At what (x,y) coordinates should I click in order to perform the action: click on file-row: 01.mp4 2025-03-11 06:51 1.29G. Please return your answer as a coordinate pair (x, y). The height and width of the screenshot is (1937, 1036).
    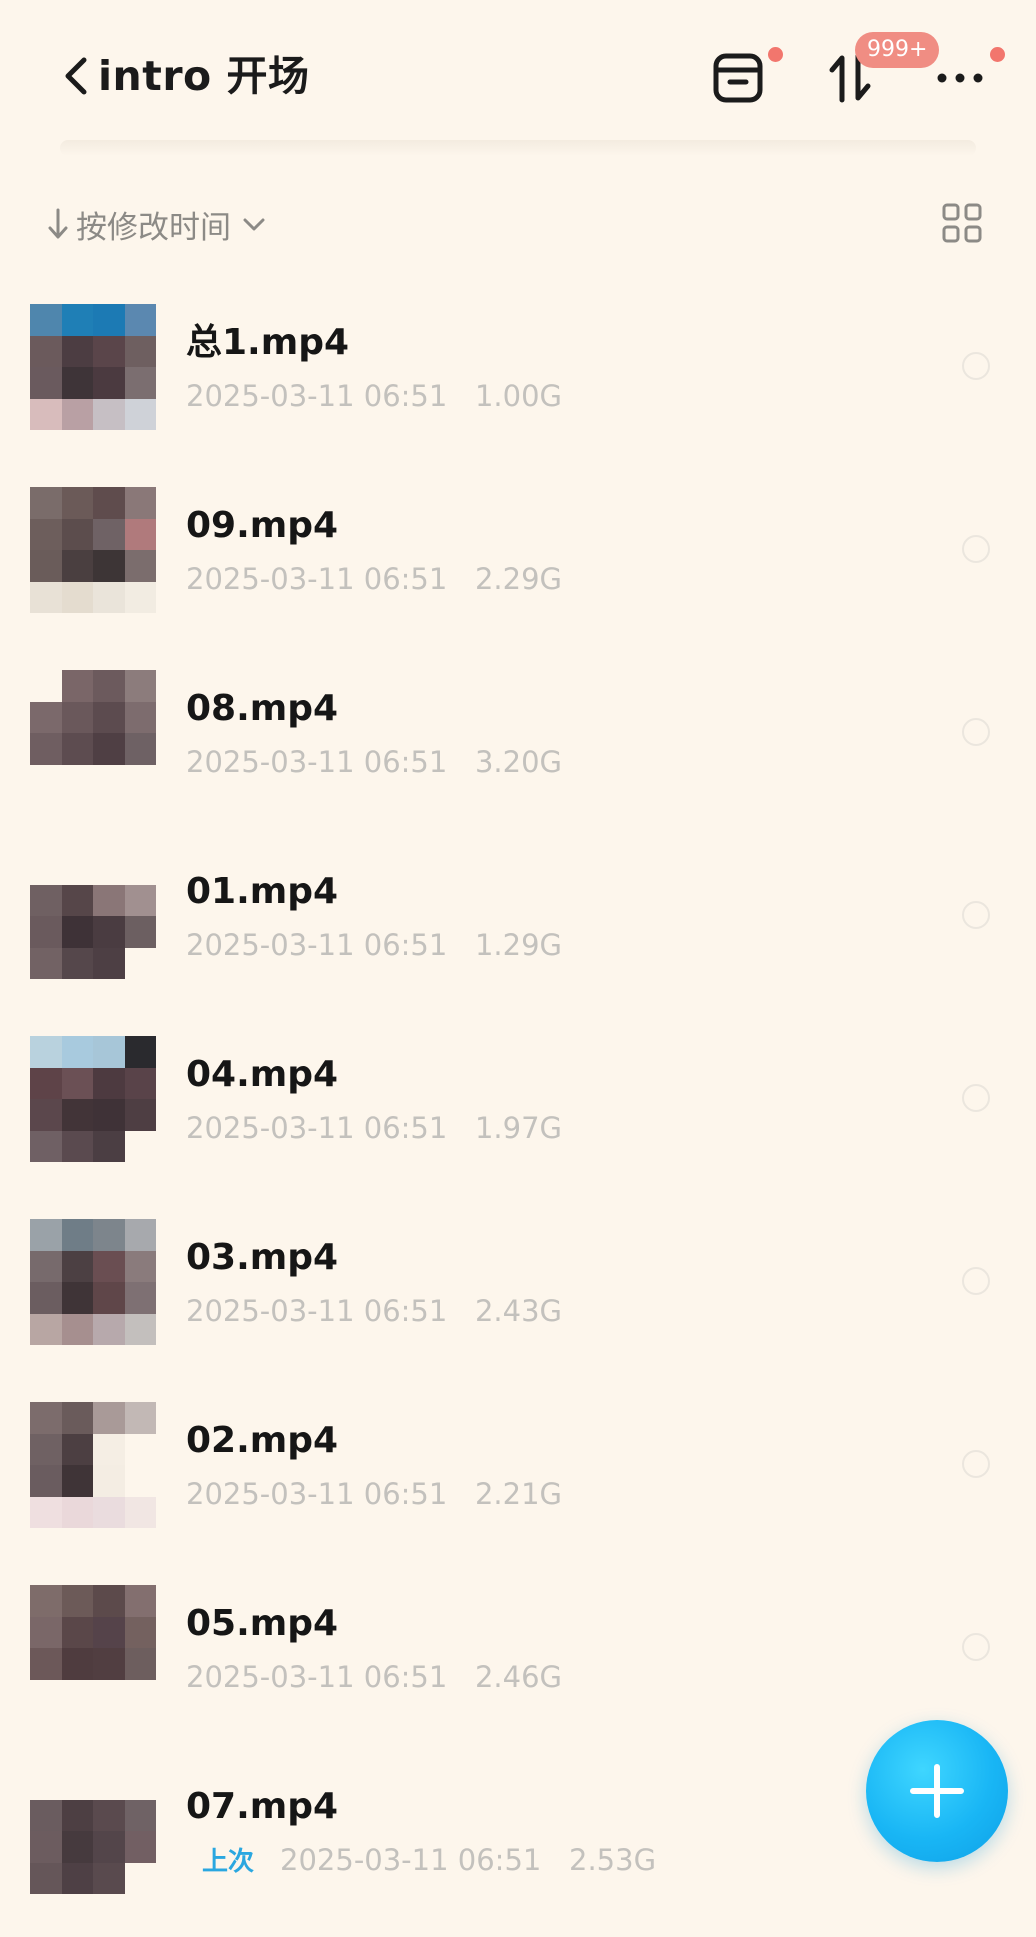
    Looking at the image, I should click on (518, 930).